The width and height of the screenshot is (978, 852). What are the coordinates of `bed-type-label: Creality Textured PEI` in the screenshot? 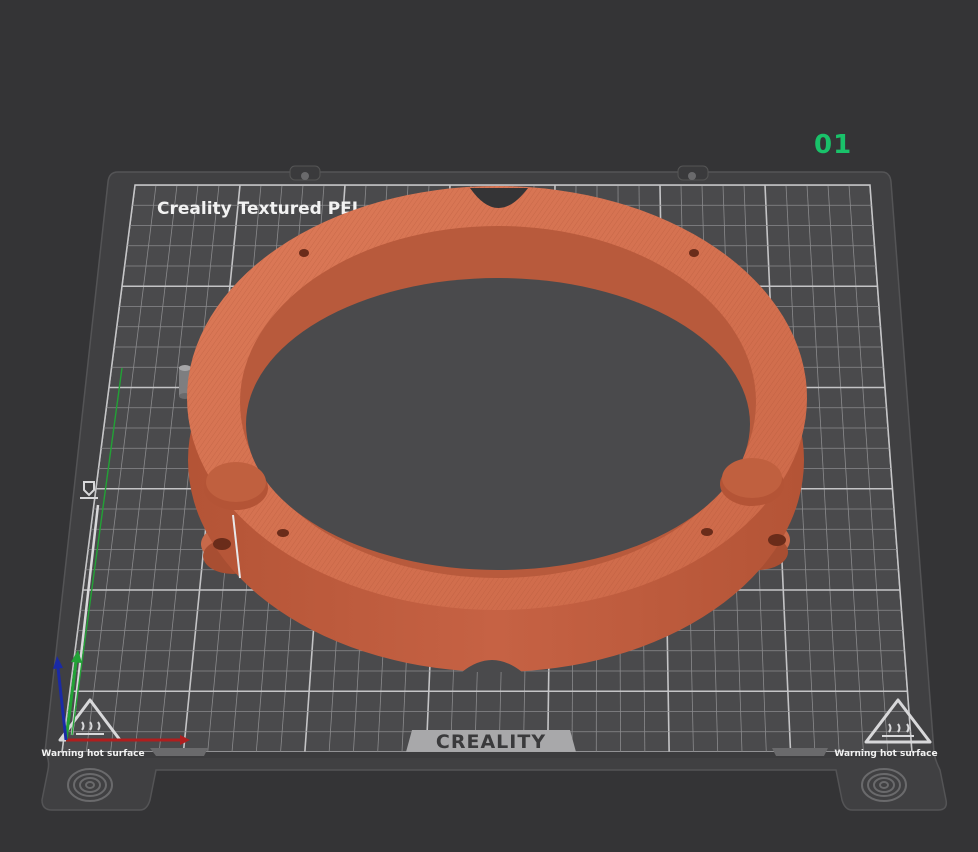 It's located at (257, 209).